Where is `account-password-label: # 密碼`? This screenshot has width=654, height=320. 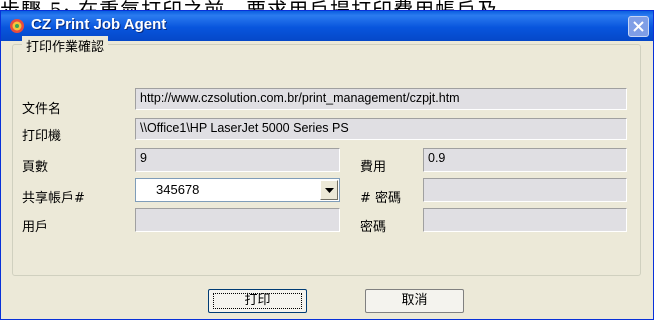 account-password-label: # 密碼 is located at coordinates (381, 198).